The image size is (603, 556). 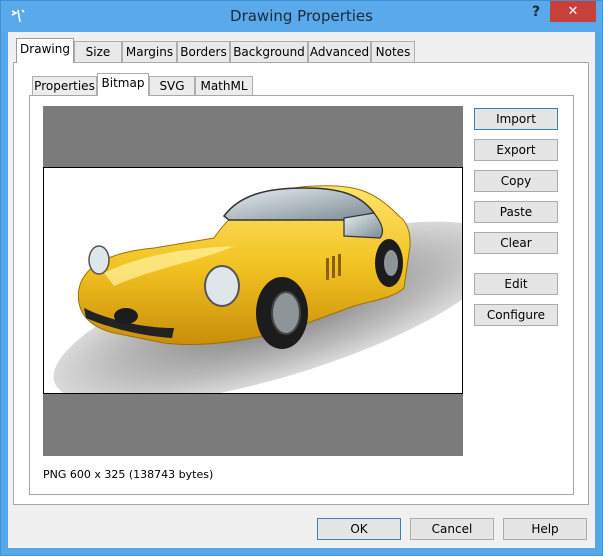 I want to click on tab-drawing: Drawing, so click(x=45, y=50).